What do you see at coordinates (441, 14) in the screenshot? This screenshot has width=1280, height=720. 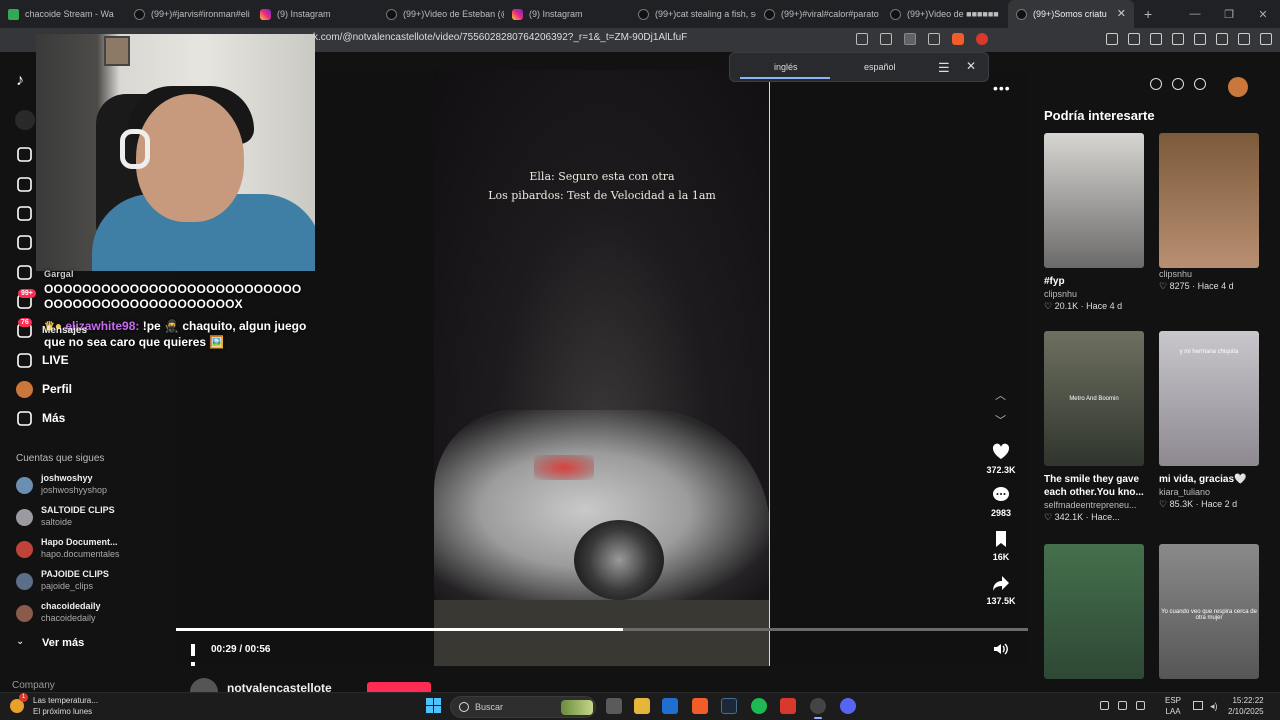 I see `browser-tab: (99+)Video de Esteban (@` at bounding box center [441, 14].